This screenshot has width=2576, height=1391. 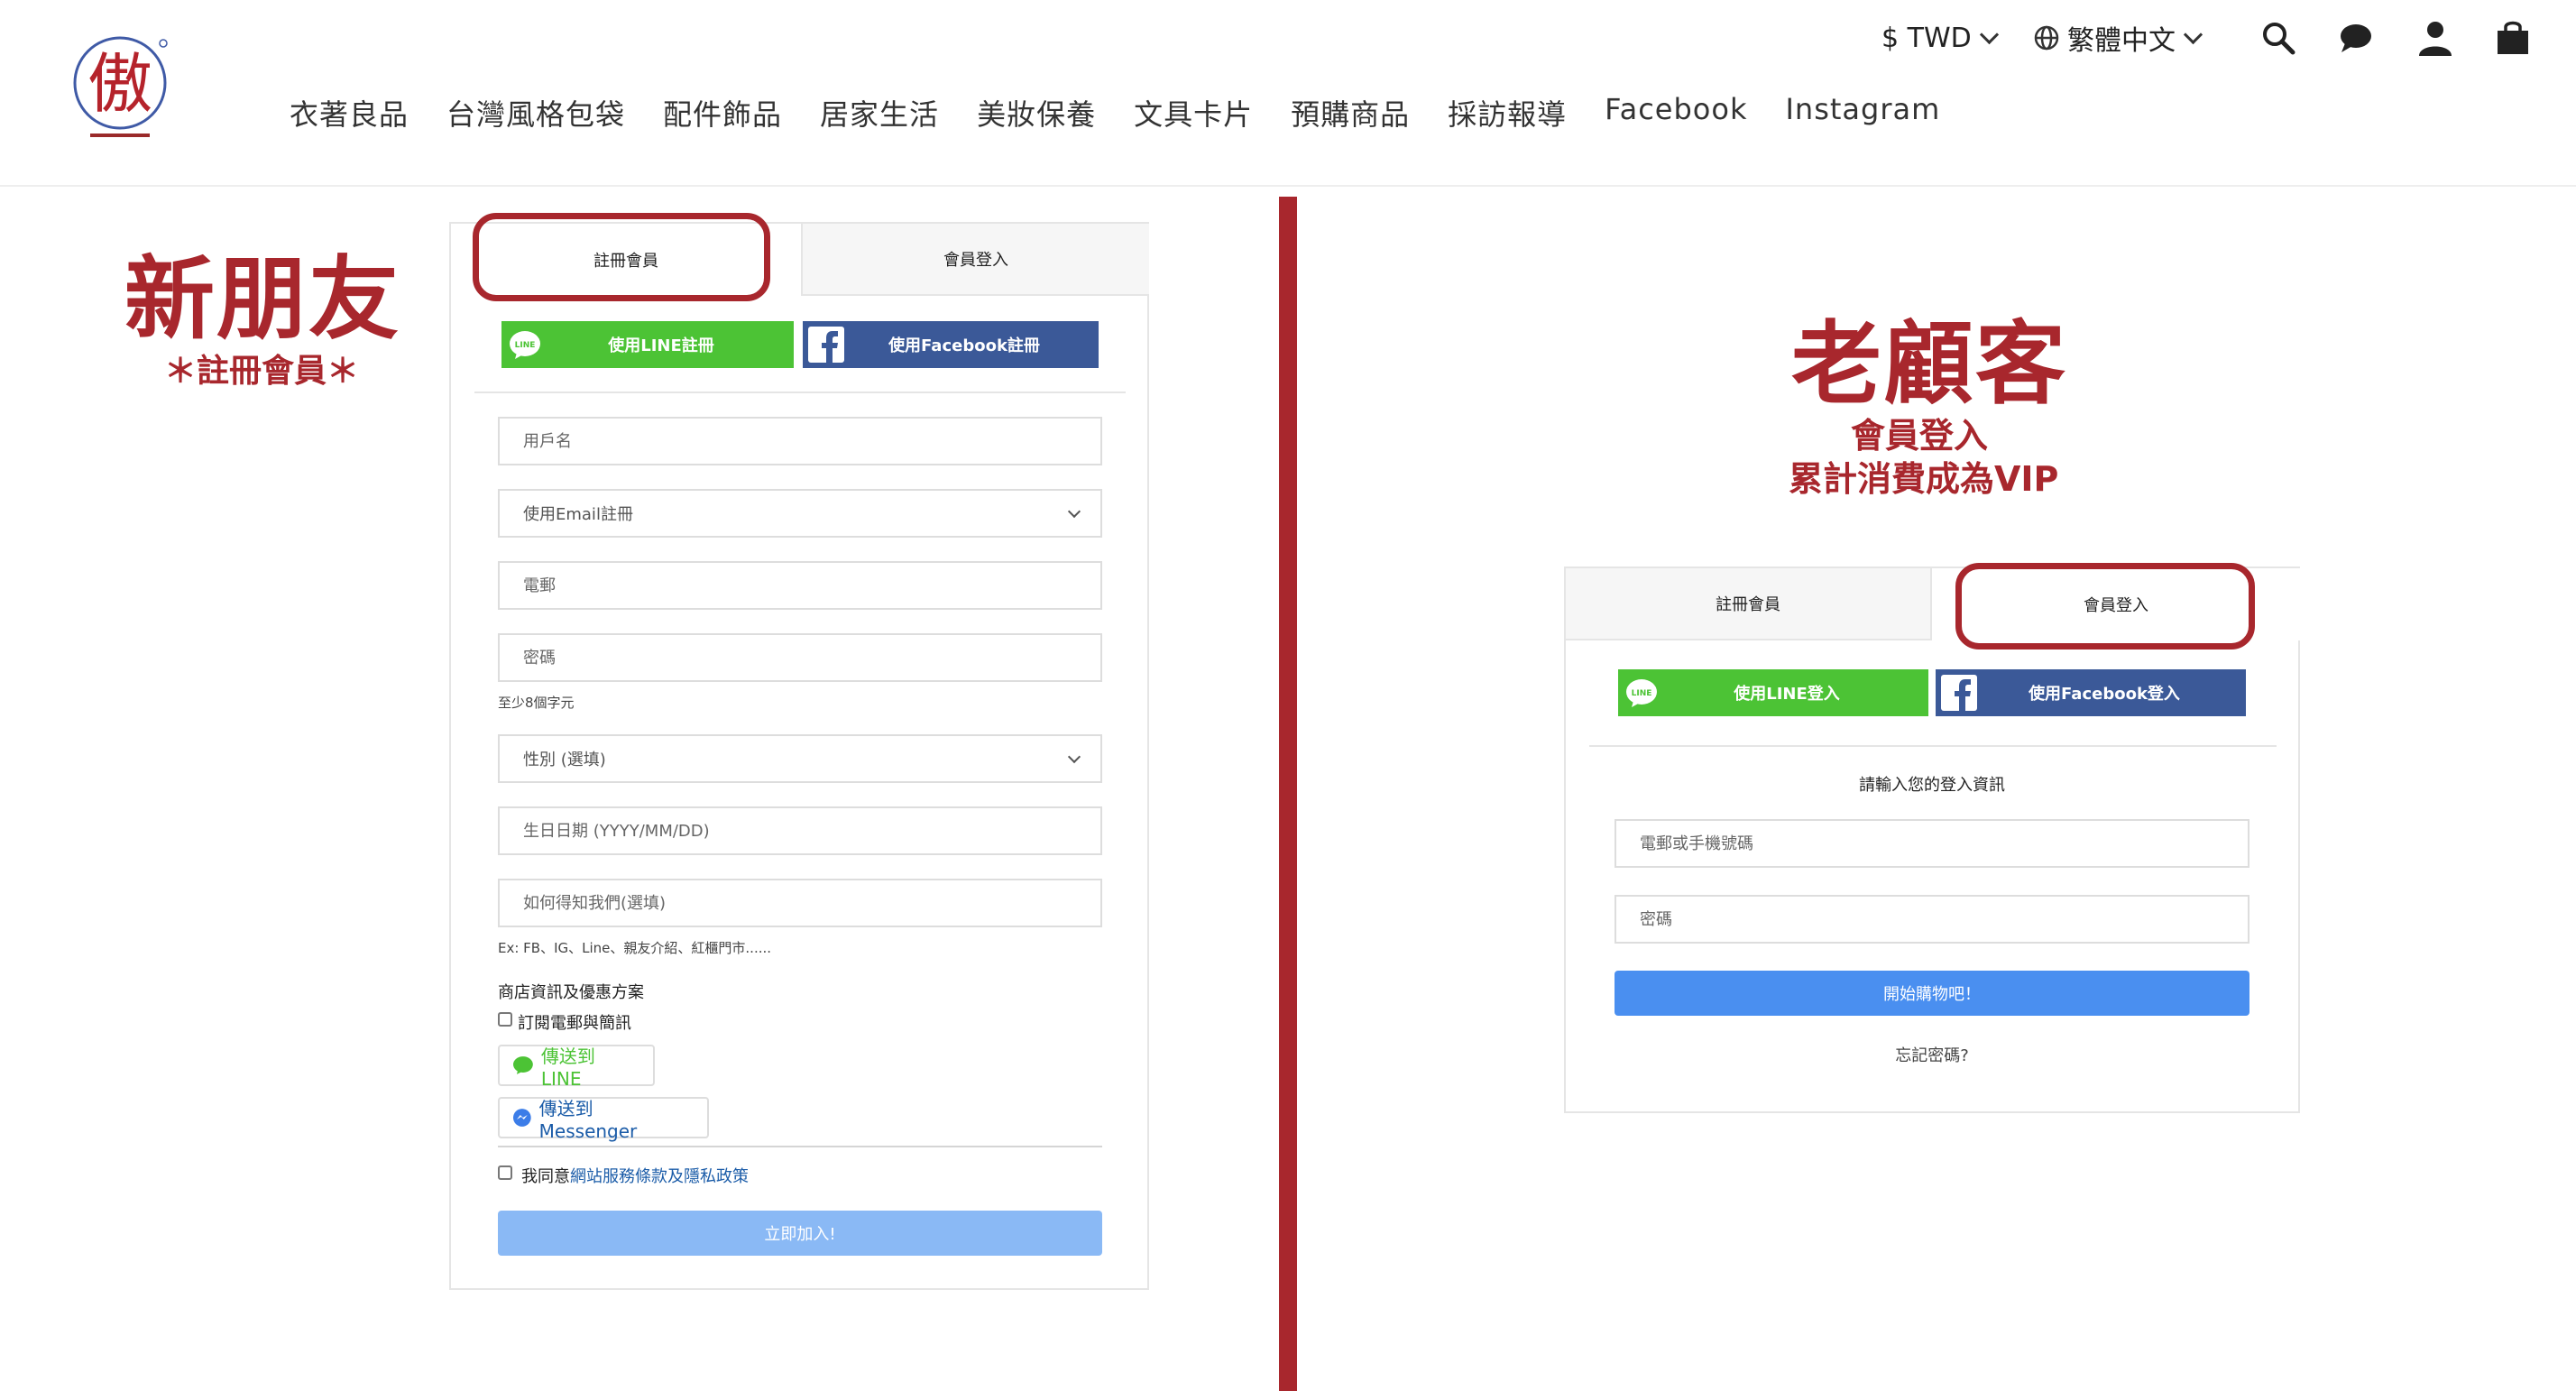 I want to click on nav-item: 居家生活, so click(x=879, y=113).